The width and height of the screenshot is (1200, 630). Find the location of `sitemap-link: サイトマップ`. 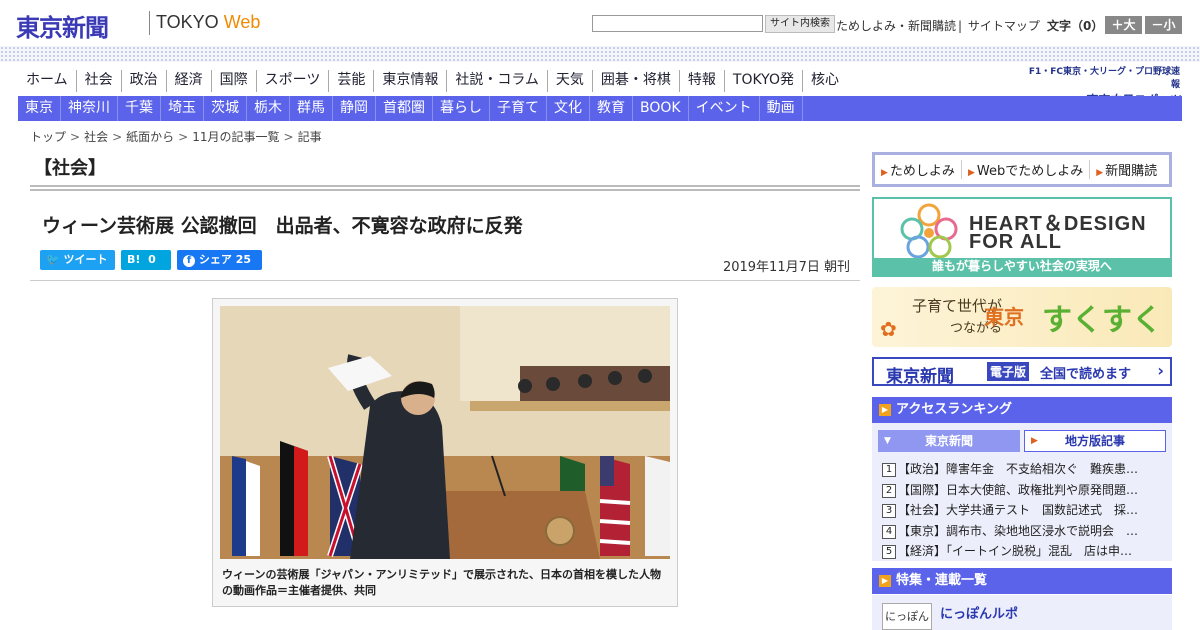

sitemap-link: サイトマップ is located at coordinates (1004, 26).